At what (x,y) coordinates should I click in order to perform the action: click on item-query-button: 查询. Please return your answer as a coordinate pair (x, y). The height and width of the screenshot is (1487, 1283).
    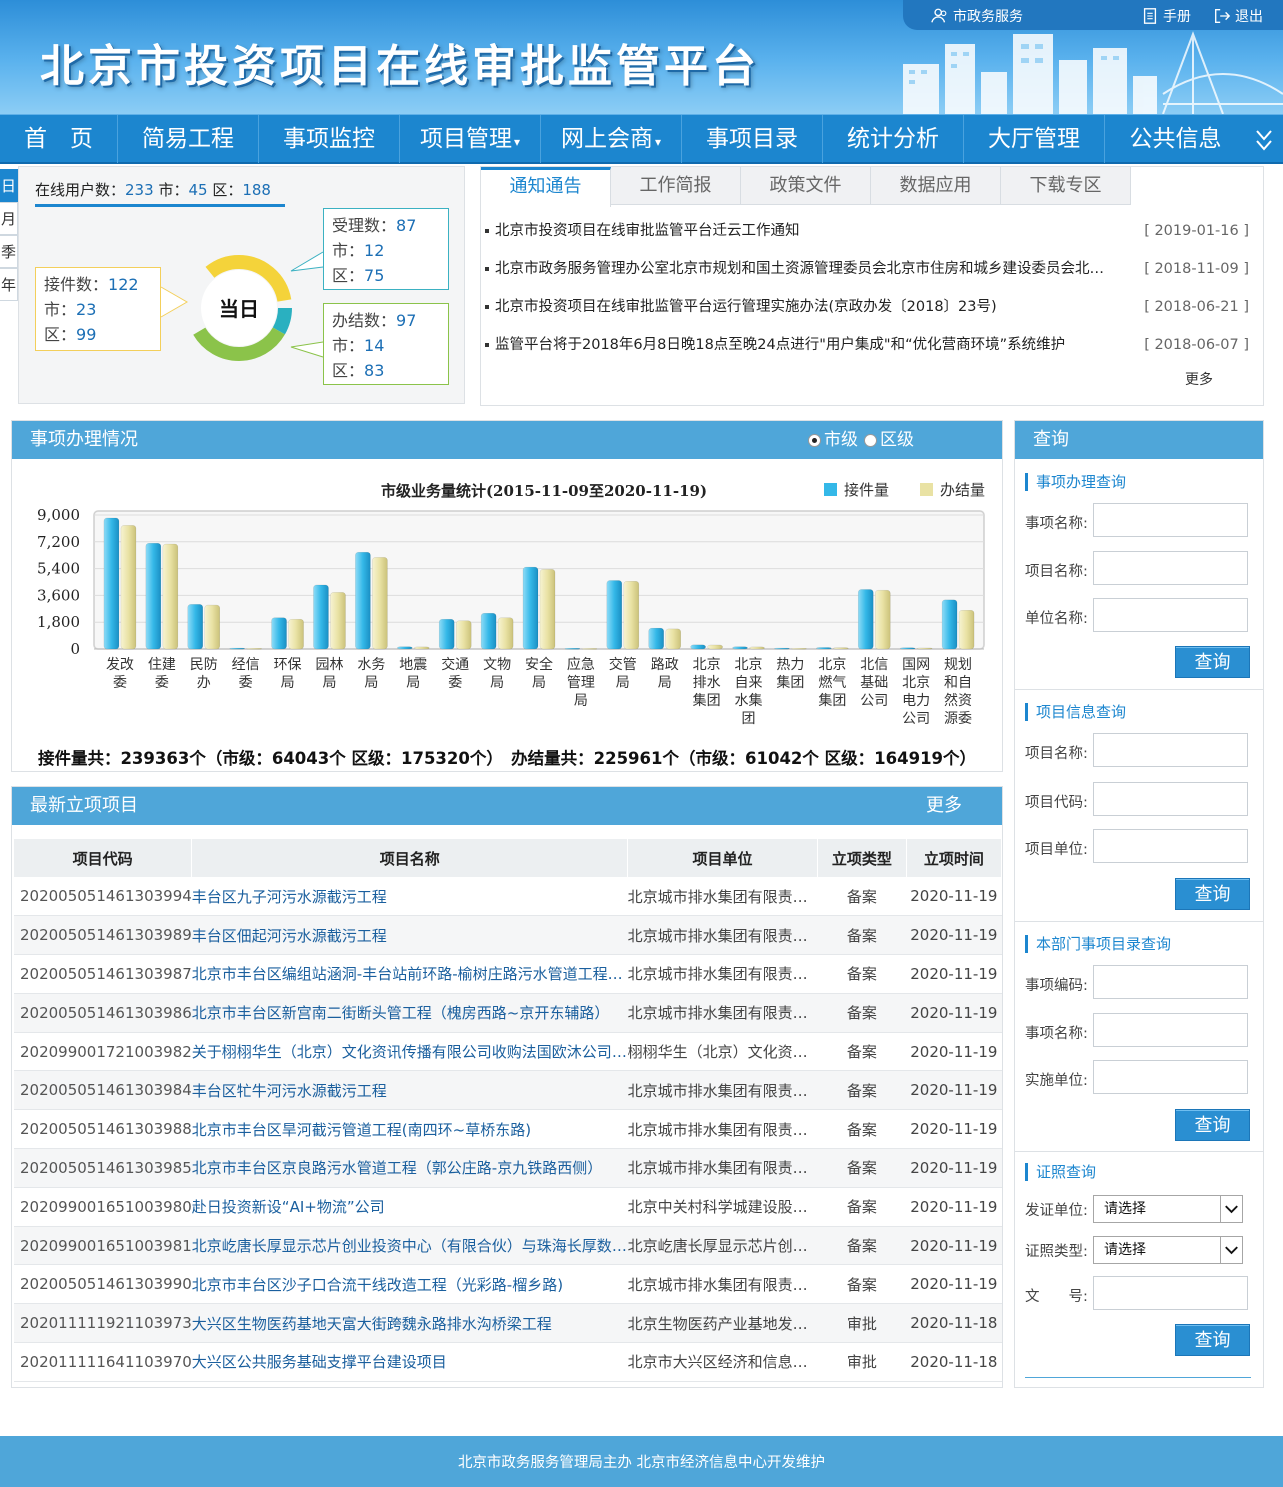
    Looking at the image, I should click on (1212, 662).